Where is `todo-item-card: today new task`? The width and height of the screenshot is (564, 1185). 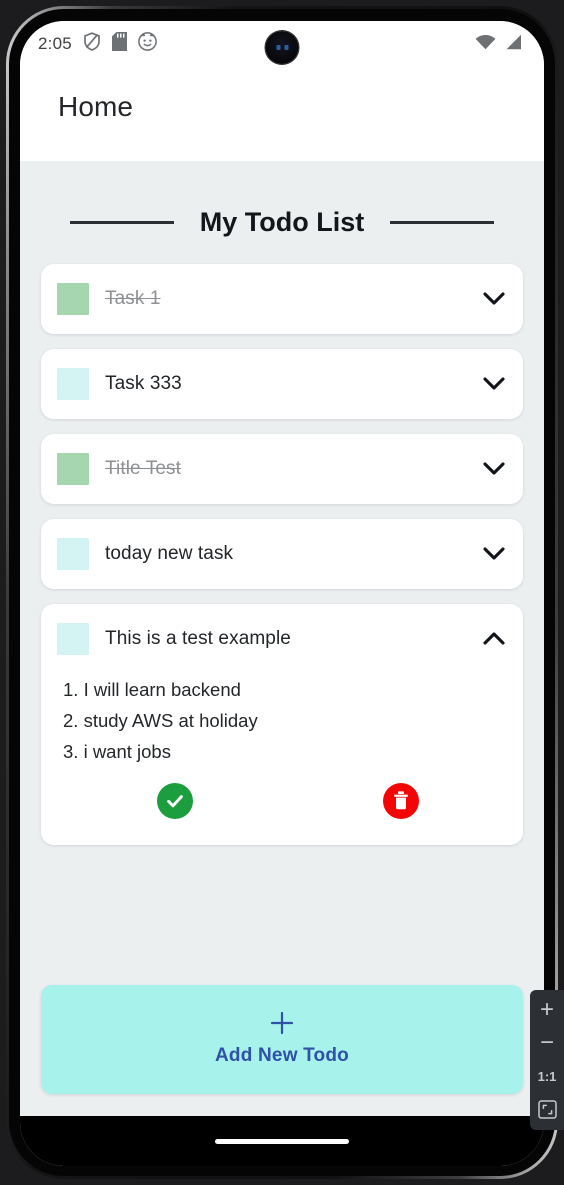 todo-item-card: today new task is located at coordinates (282, 554).